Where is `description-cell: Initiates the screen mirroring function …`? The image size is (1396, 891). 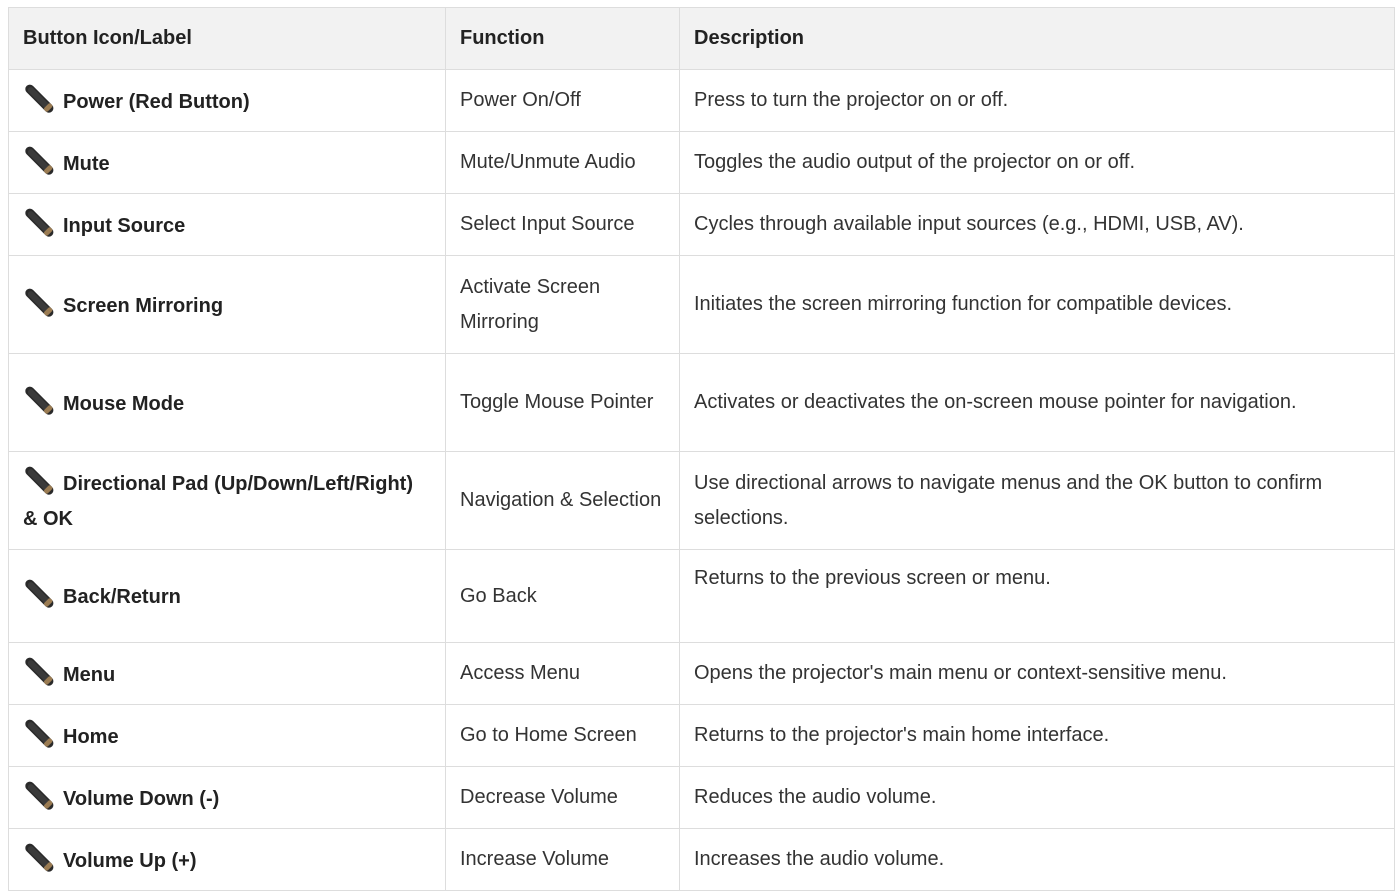 description-cell: Initiates the screen mirroring function … is located at coordinates (1037, 304).